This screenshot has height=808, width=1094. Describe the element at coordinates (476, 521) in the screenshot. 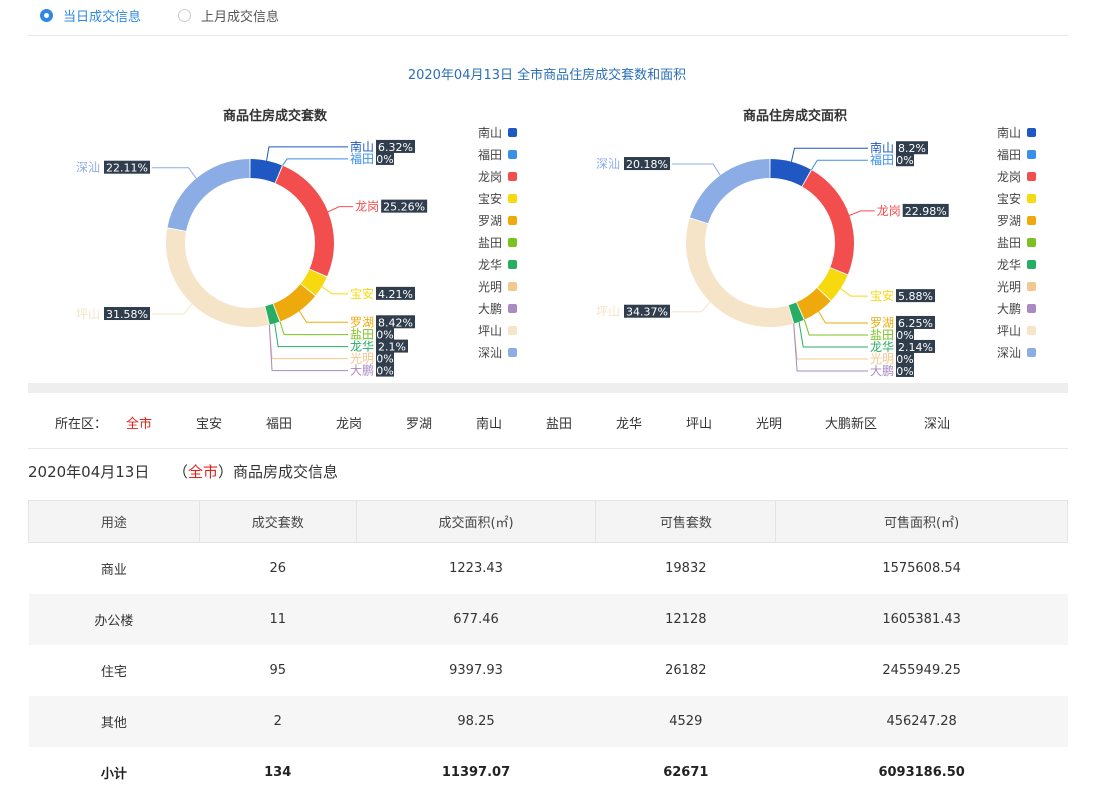

I see `col-deal-area: 成交面积(㎡)` at that location.